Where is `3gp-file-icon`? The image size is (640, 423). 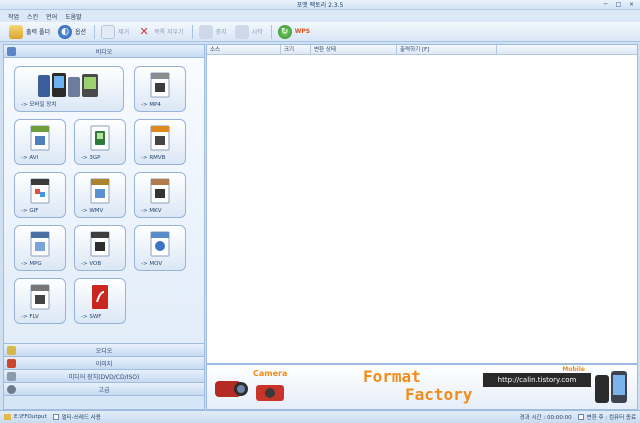 3gp-file-icon is located at coordinates (100, 138).